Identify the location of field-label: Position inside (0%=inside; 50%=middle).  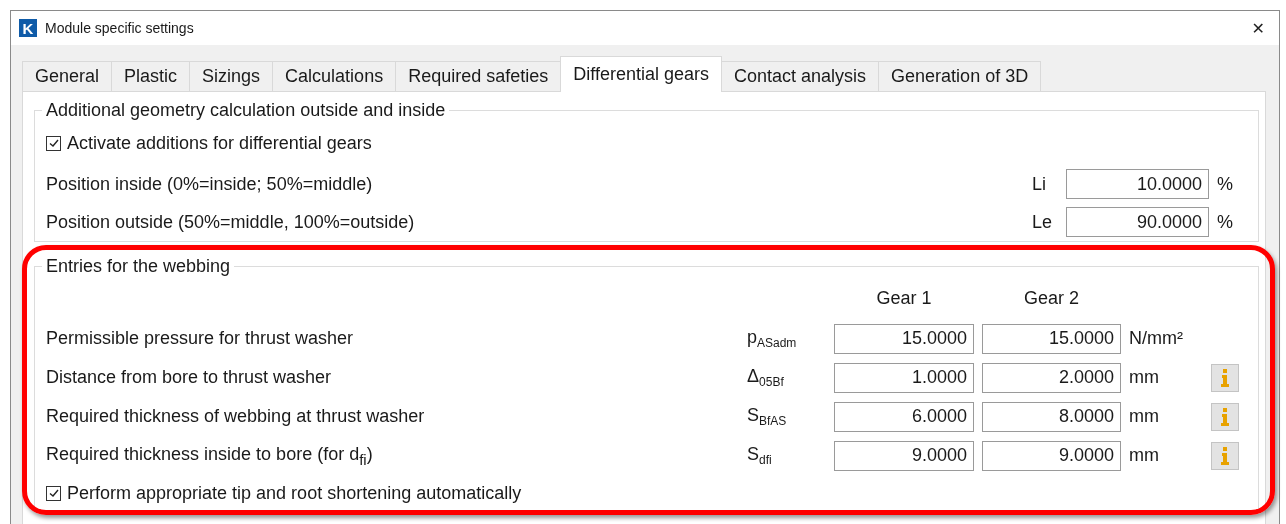
(210, 184).